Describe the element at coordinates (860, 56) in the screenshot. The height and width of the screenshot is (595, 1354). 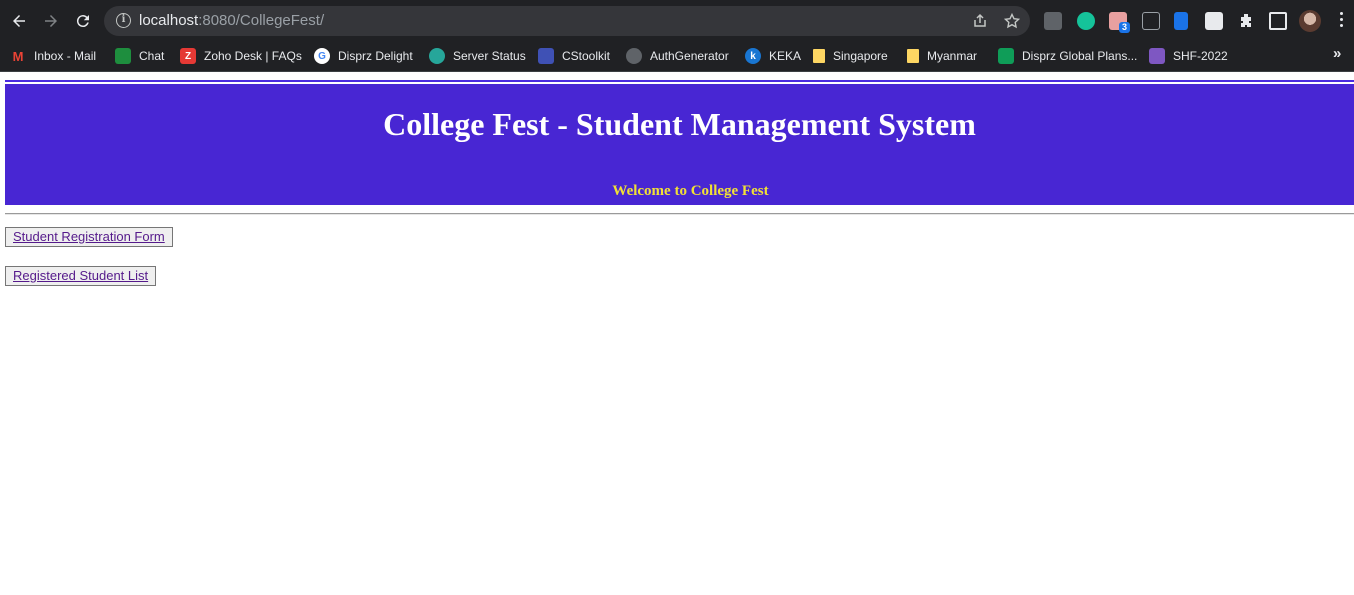
I see `bookmark-label: Singapore` at that location.